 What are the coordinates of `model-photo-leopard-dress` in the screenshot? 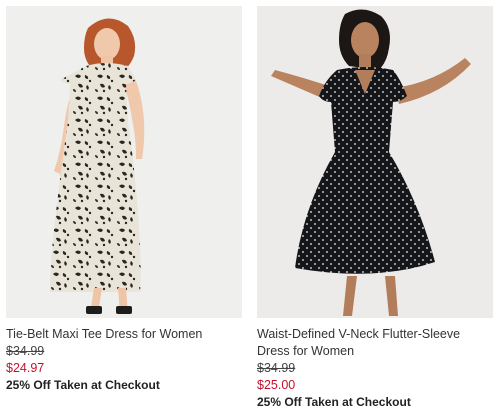 It's located at (97, 166).